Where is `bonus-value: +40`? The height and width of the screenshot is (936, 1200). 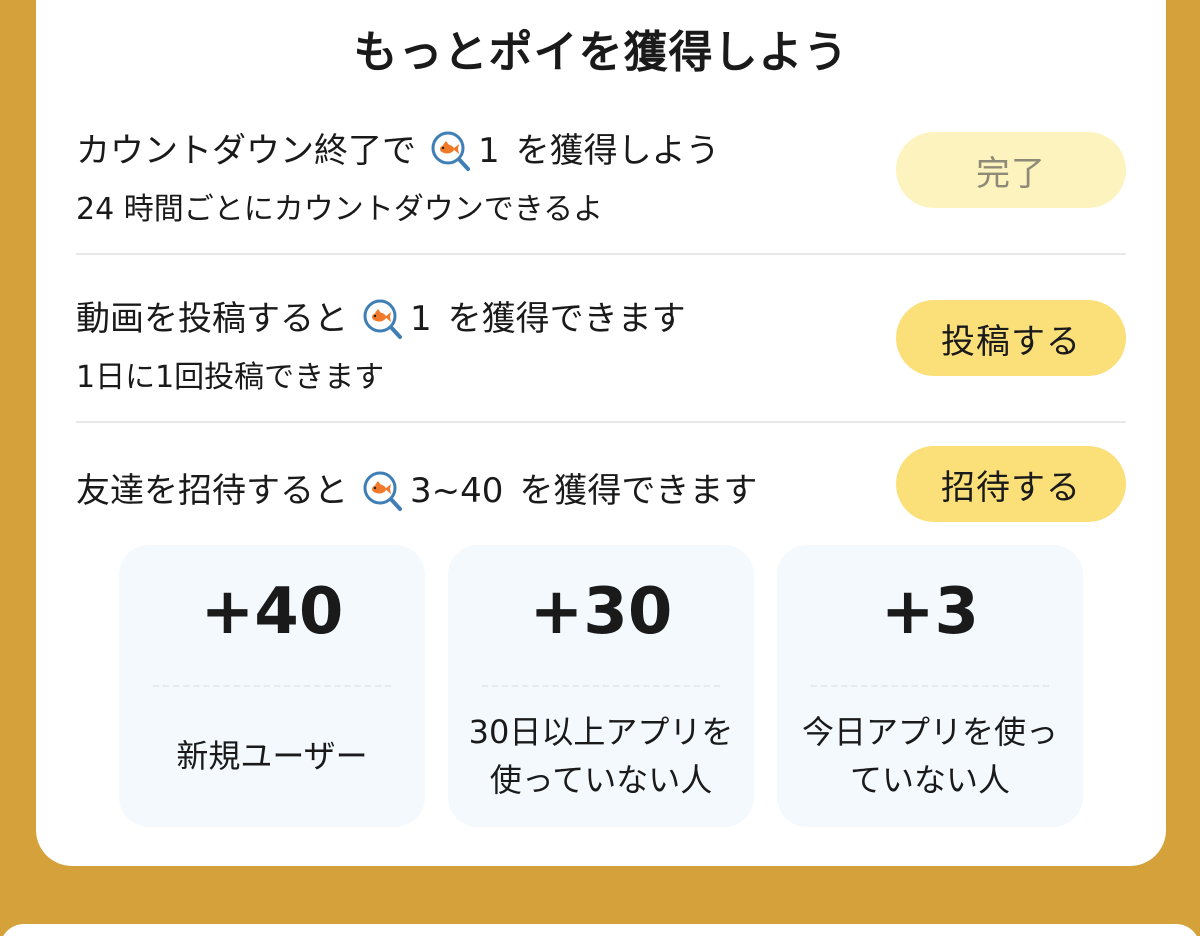
bonus-value: +40 is located at coordinates (272, 612).